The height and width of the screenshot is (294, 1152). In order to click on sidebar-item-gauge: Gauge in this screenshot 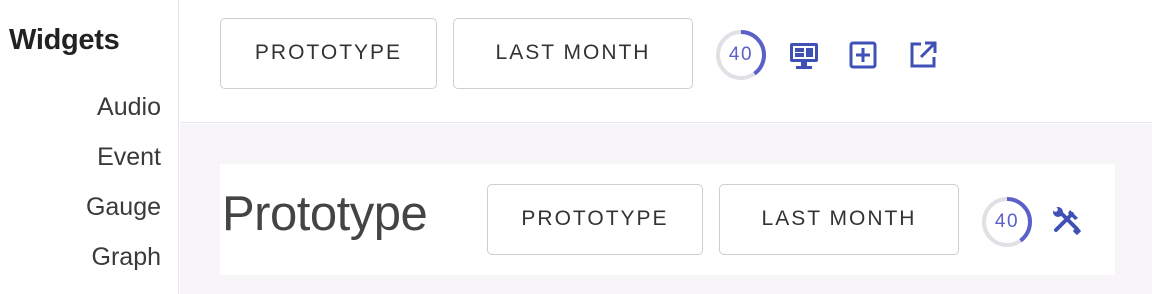, I will do `click(123, 215)`.